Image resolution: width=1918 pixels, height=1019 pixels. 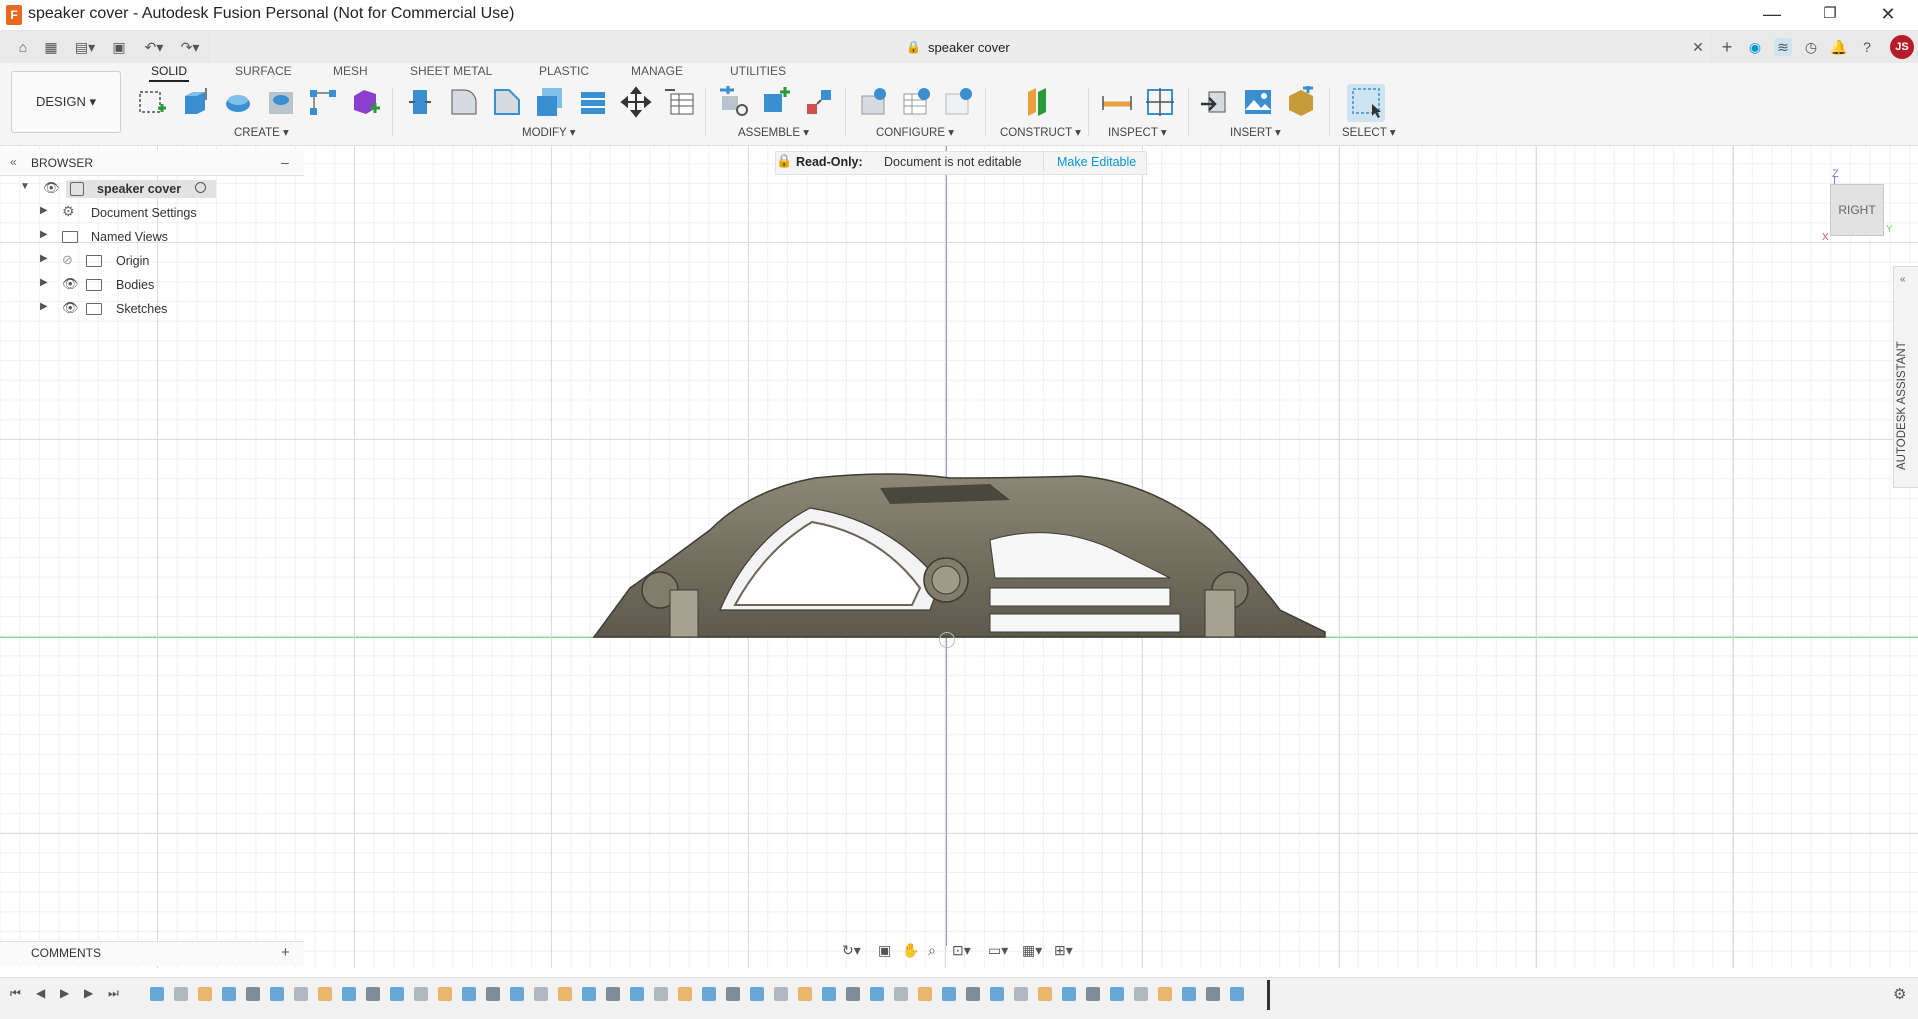 What do you see at coordinates (66, 102) in the screenshot?
I see `workspace-switcher: DESIGN ▾` at bounding box center [66, 102].